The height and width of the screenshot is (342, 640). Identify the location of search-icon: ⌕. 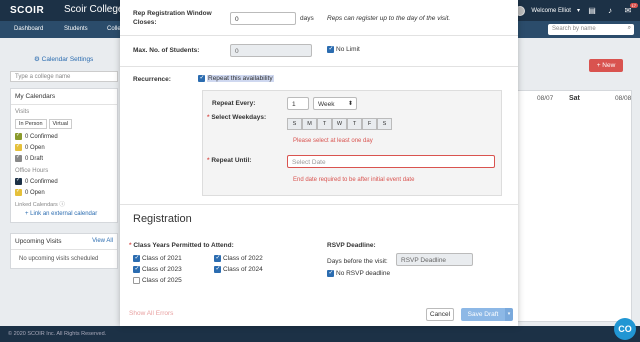
(629, 28).